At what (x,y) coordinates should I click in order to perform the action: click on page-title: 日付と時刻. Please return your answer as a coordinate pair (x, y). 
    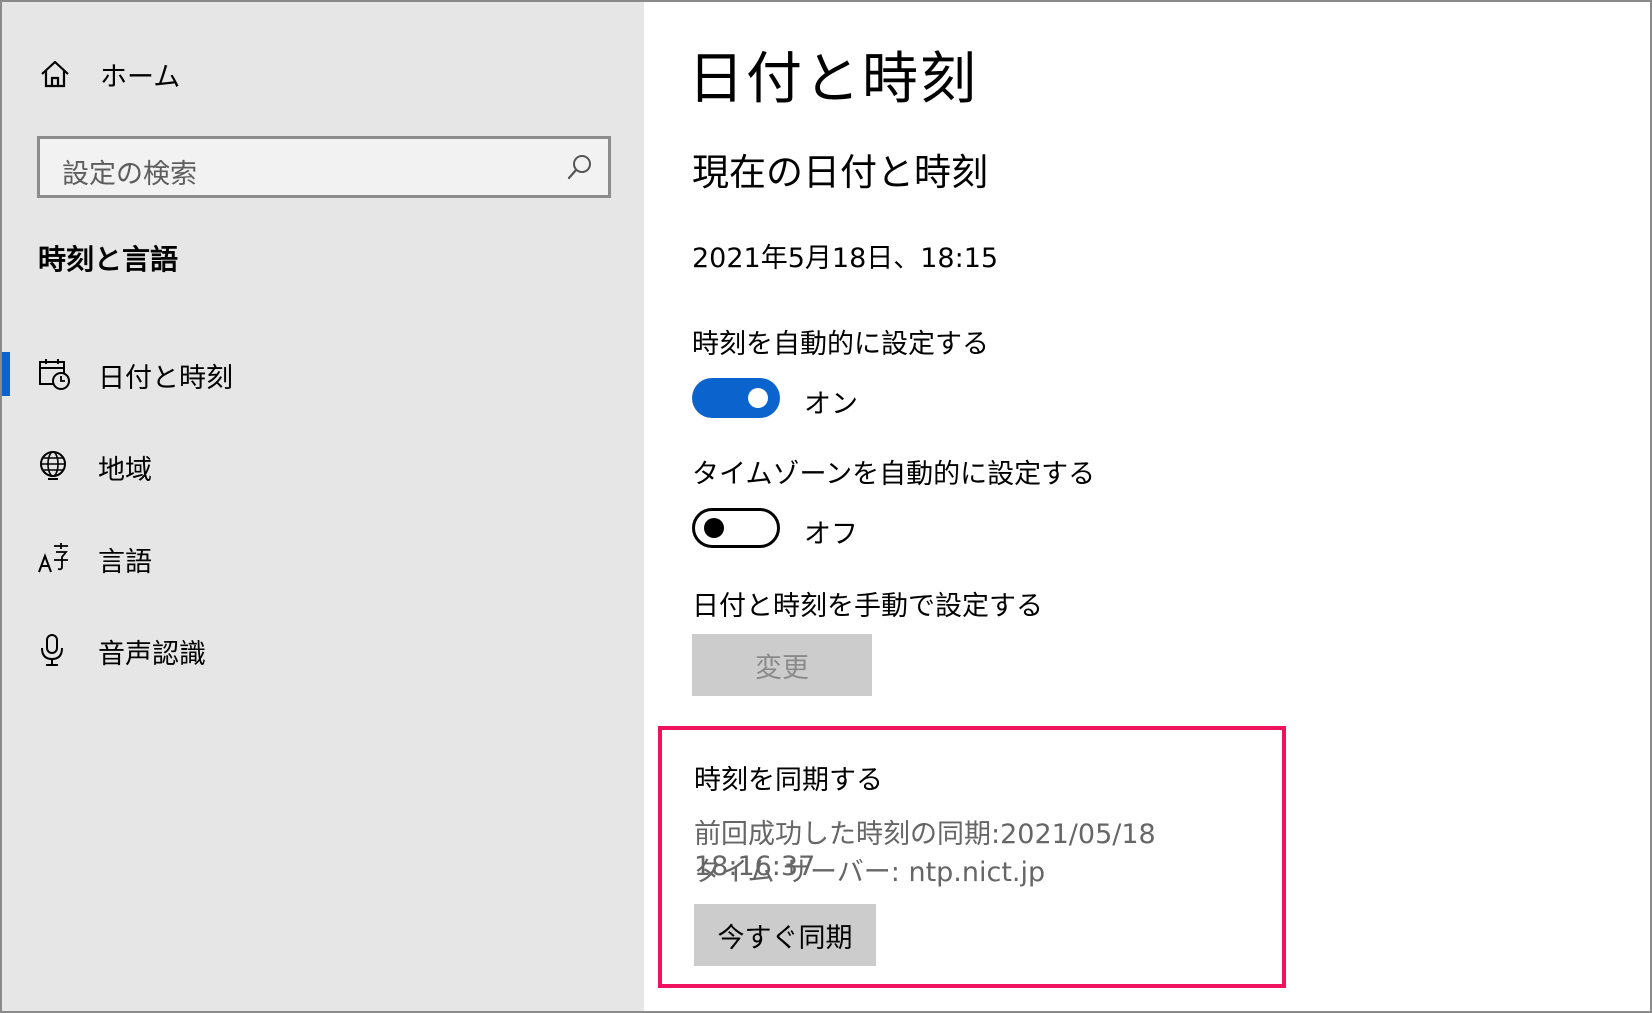
    Looking at the image, I should click on (833, 79).